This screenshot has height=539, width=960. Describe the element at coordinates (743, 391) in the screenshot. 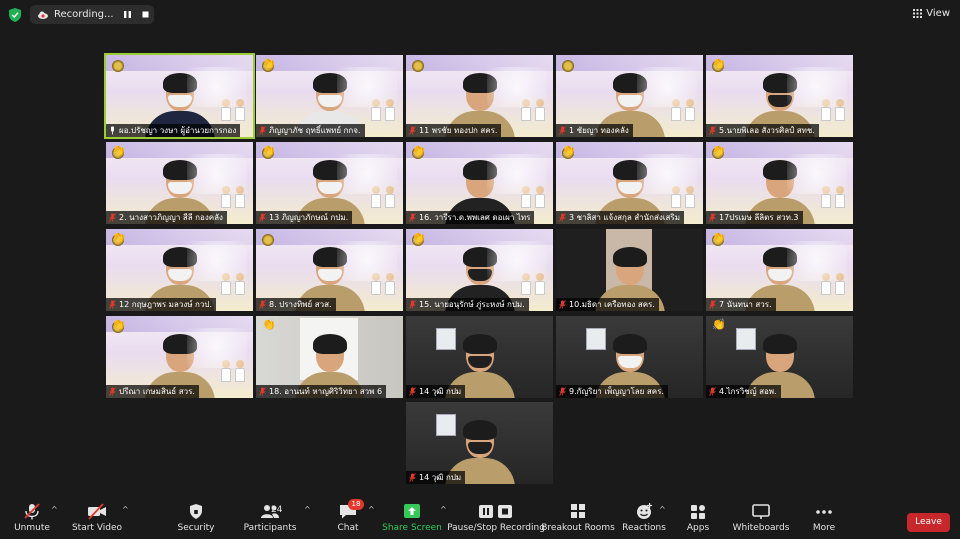

I see `participant-name-label: 4.ไกรวิชญ์ สอพ.` at that location.